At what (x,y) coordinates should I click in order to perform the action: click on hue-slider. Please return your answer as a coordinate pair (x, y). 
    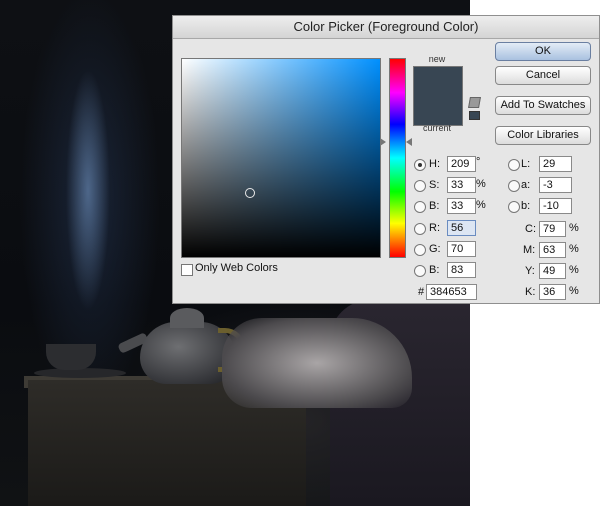
    Looking at the image, I should click on (397, 158).